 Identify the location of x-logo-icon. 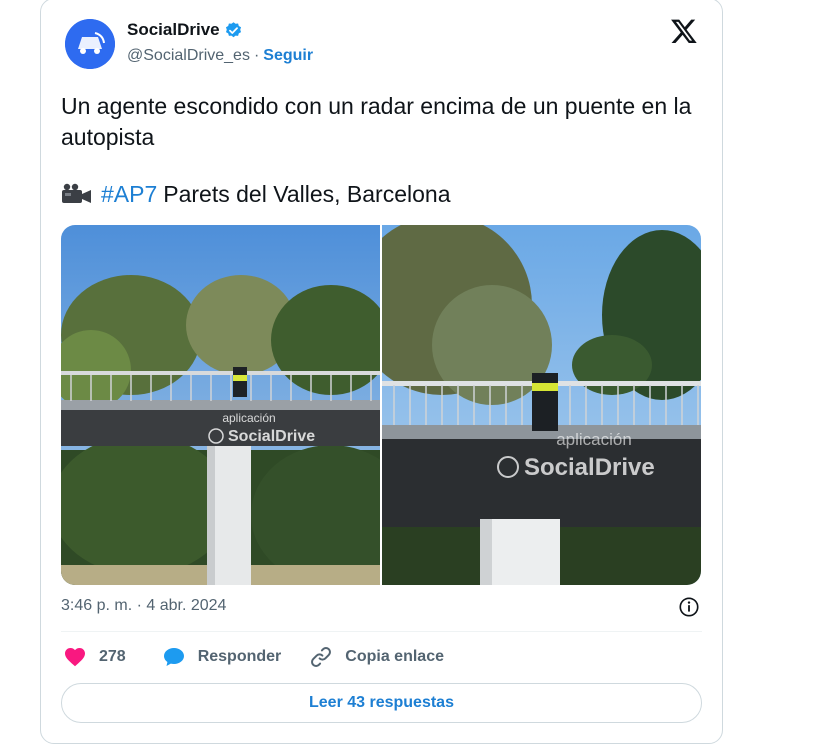
(684, 31).